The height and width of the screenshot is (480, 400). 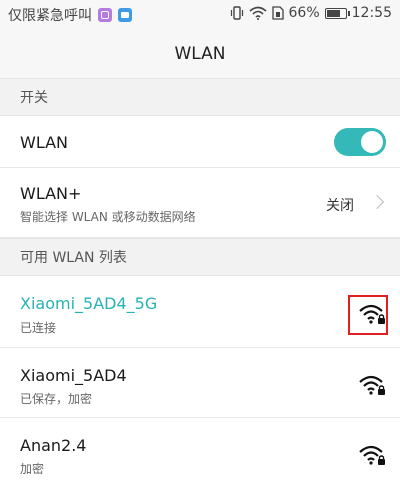 I want to click on network-status: 已连接, so click(x=38, y=328).